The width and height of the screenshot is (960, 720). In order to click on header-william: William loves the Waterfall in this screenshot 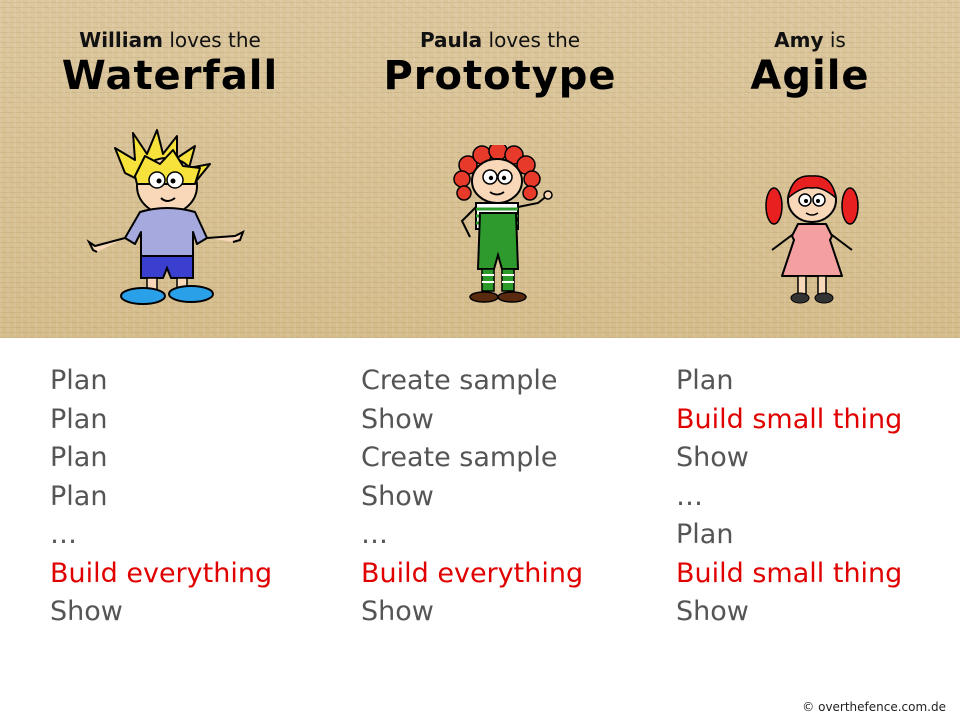, I will do `click(170, 63)`.